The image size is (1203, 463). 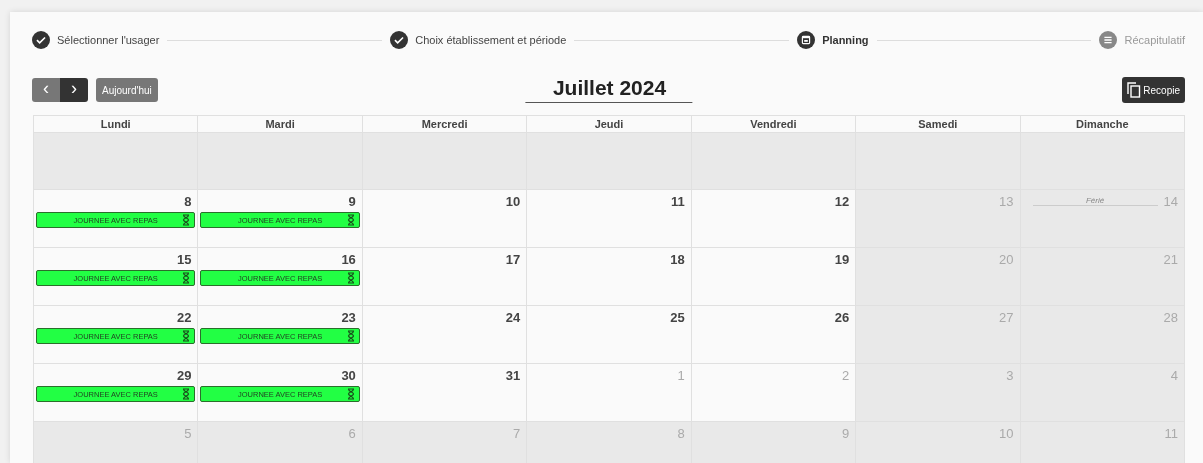 I want to click on day-cell: 12, so click(x=774, y=219).